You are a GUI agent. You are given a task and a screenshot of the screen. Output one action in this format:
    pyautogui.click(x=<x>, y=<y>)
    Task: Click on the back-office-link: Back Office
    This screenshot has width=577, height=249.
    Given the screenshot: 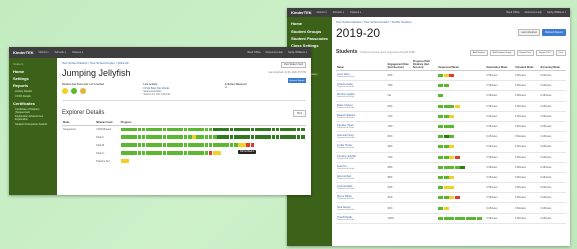 What is the action you would take?
    pyautogui.click(x=512, y=12)
    